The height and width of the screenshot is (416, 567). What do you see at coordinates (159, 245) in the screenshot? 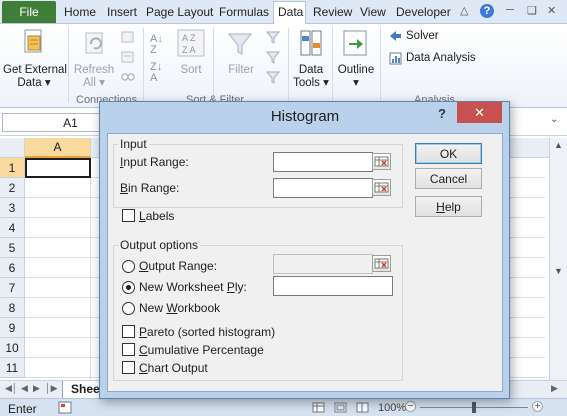
I see `output-options-legend: Output options` at bounding box center [159, 245].